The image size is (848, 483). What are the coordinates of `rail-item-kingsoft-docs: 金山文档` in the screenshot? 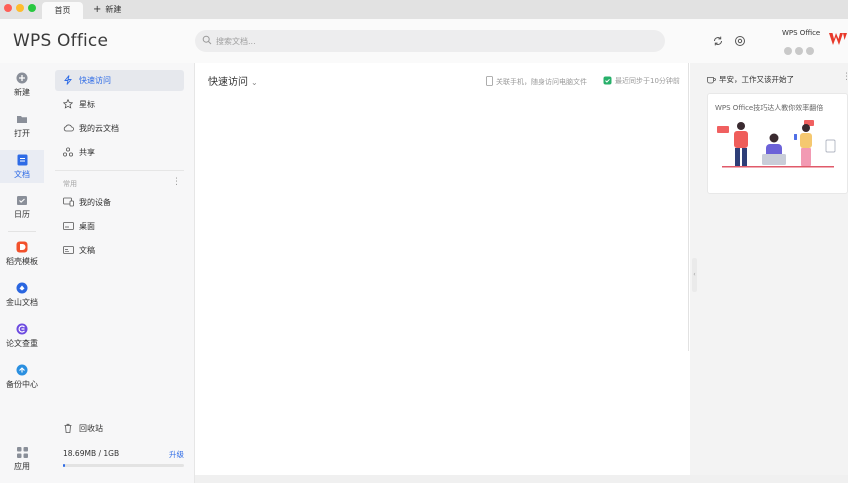 It's located at (22, 298).